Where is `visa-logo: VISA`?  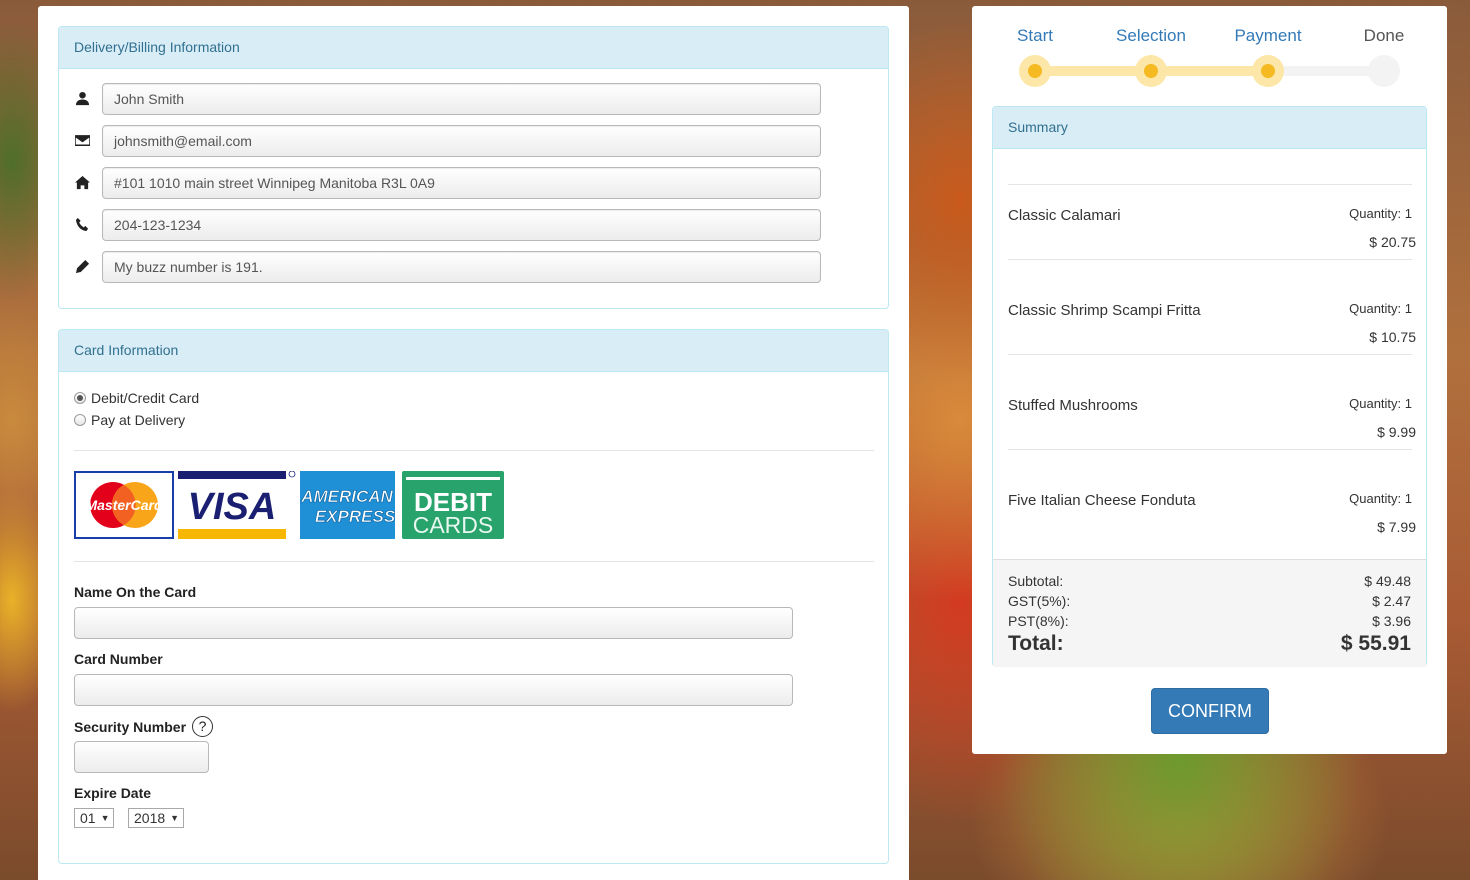 visa-logo: VISA is located at coordinates (237, 504).